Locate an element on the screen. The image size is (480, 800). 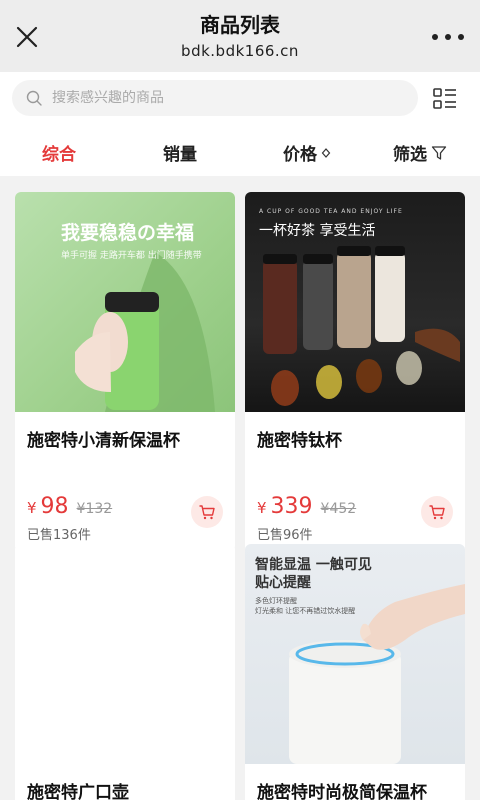
funnel-icon is located at coordinates (439, 152).